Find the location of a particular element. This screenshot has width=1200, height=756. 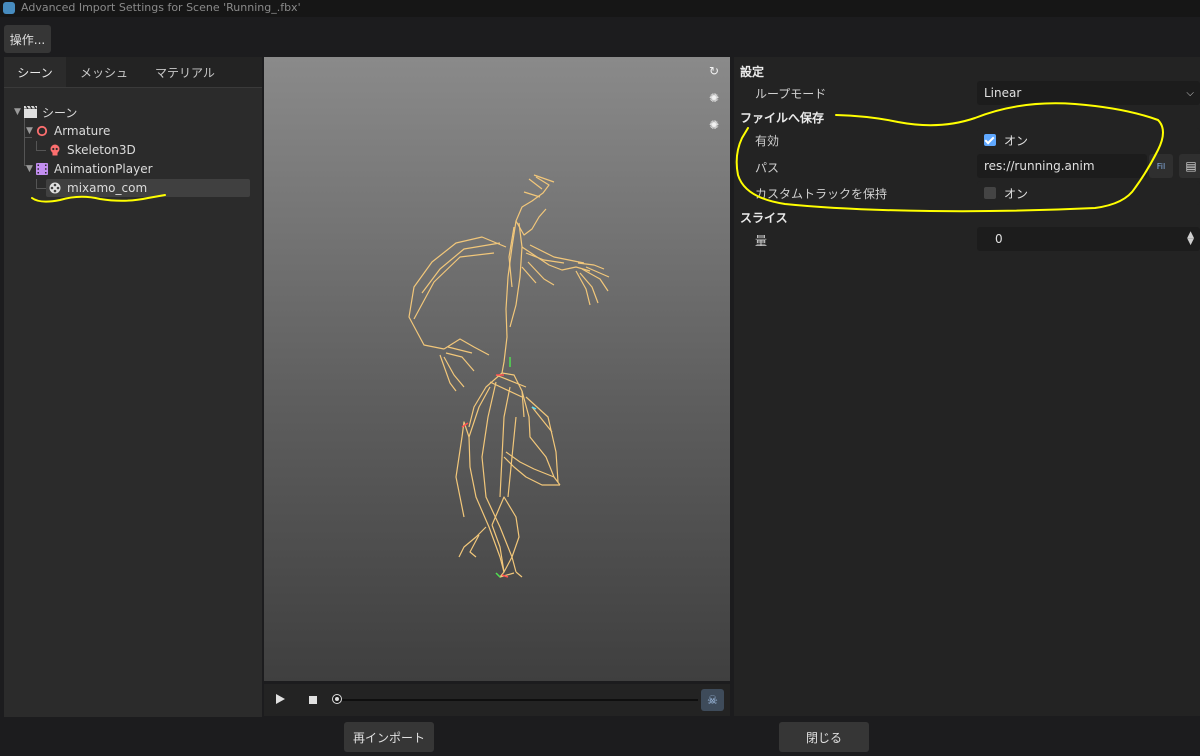

file-browse-icon: ▤ is located at coordinates (1189, 166).